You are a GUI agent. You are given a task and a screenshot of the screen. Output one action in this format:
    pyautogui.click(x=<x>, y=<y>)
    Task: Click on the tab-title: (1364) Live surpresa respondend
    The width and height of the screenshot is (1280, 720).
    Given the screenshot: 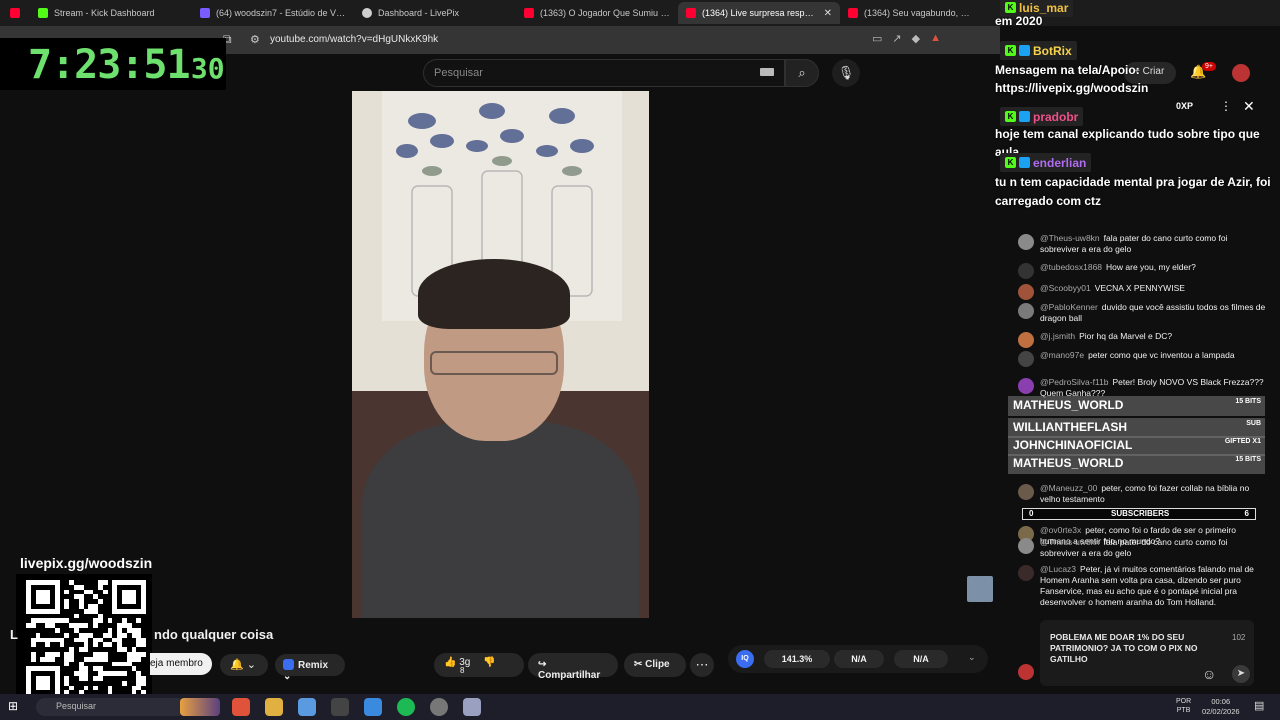 What is the action you would take?
    pyautogui.click(x=760, y=13)
    